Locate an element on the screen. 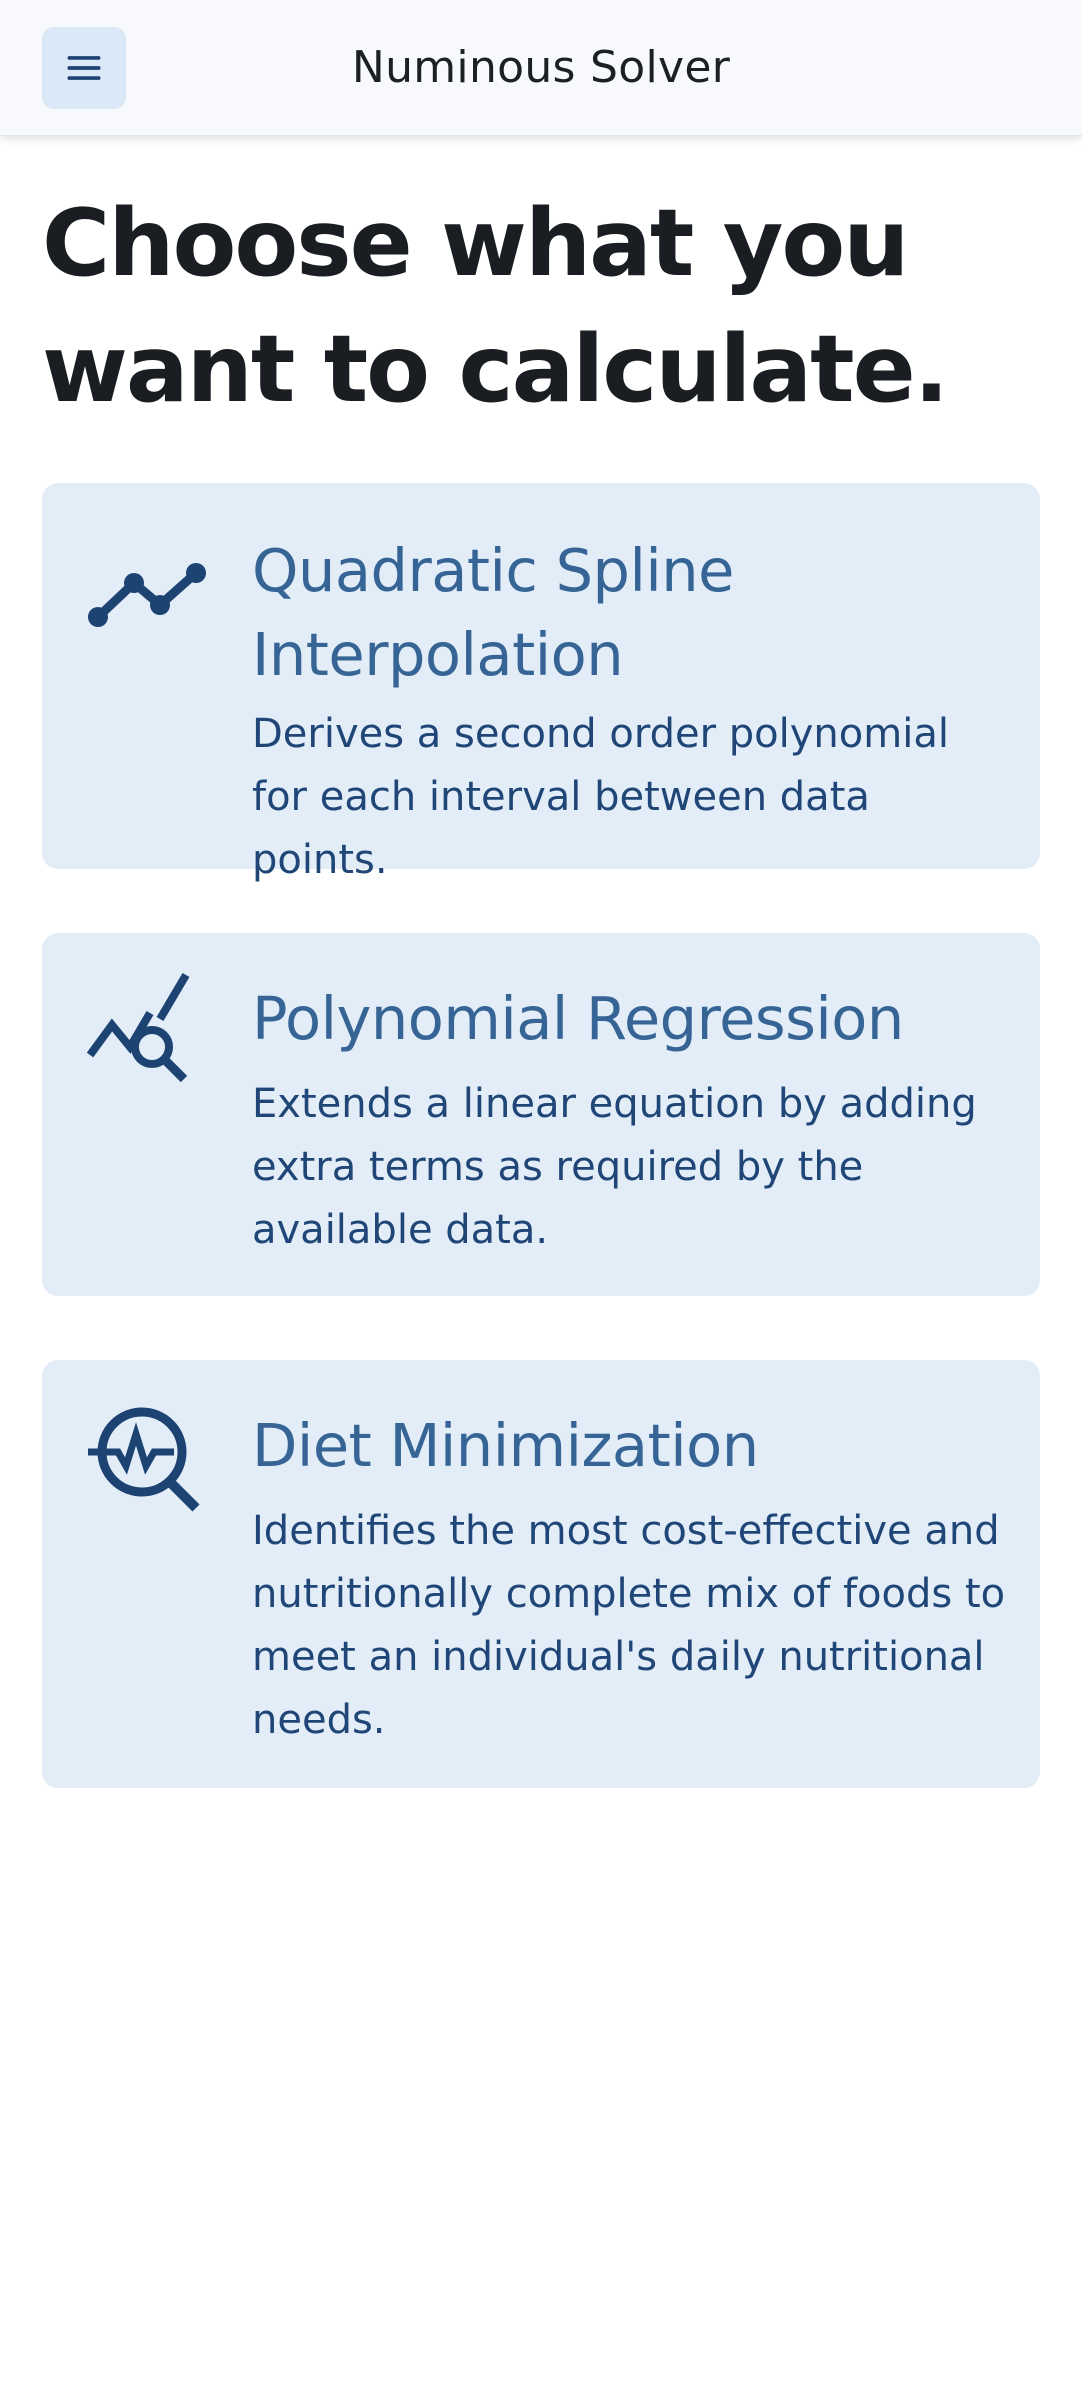  line-chart-icon is located at coordinates (147, 595).